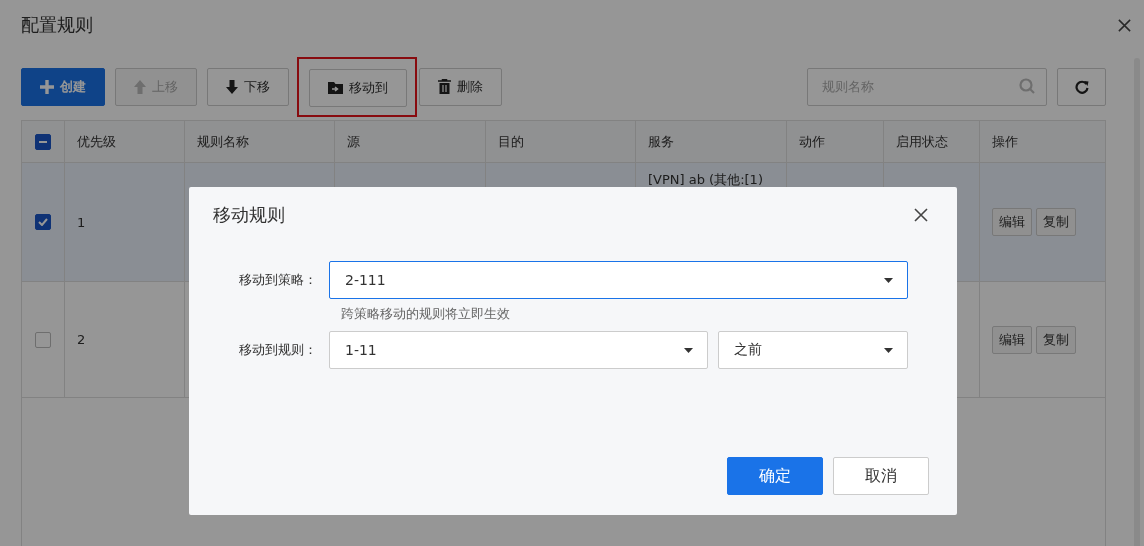 The height and width of the screenshot is (546, 1144). Describe the element at coordinates (278, 280) in the screenshot. I see `field-label: 移动到策略：` at that location.